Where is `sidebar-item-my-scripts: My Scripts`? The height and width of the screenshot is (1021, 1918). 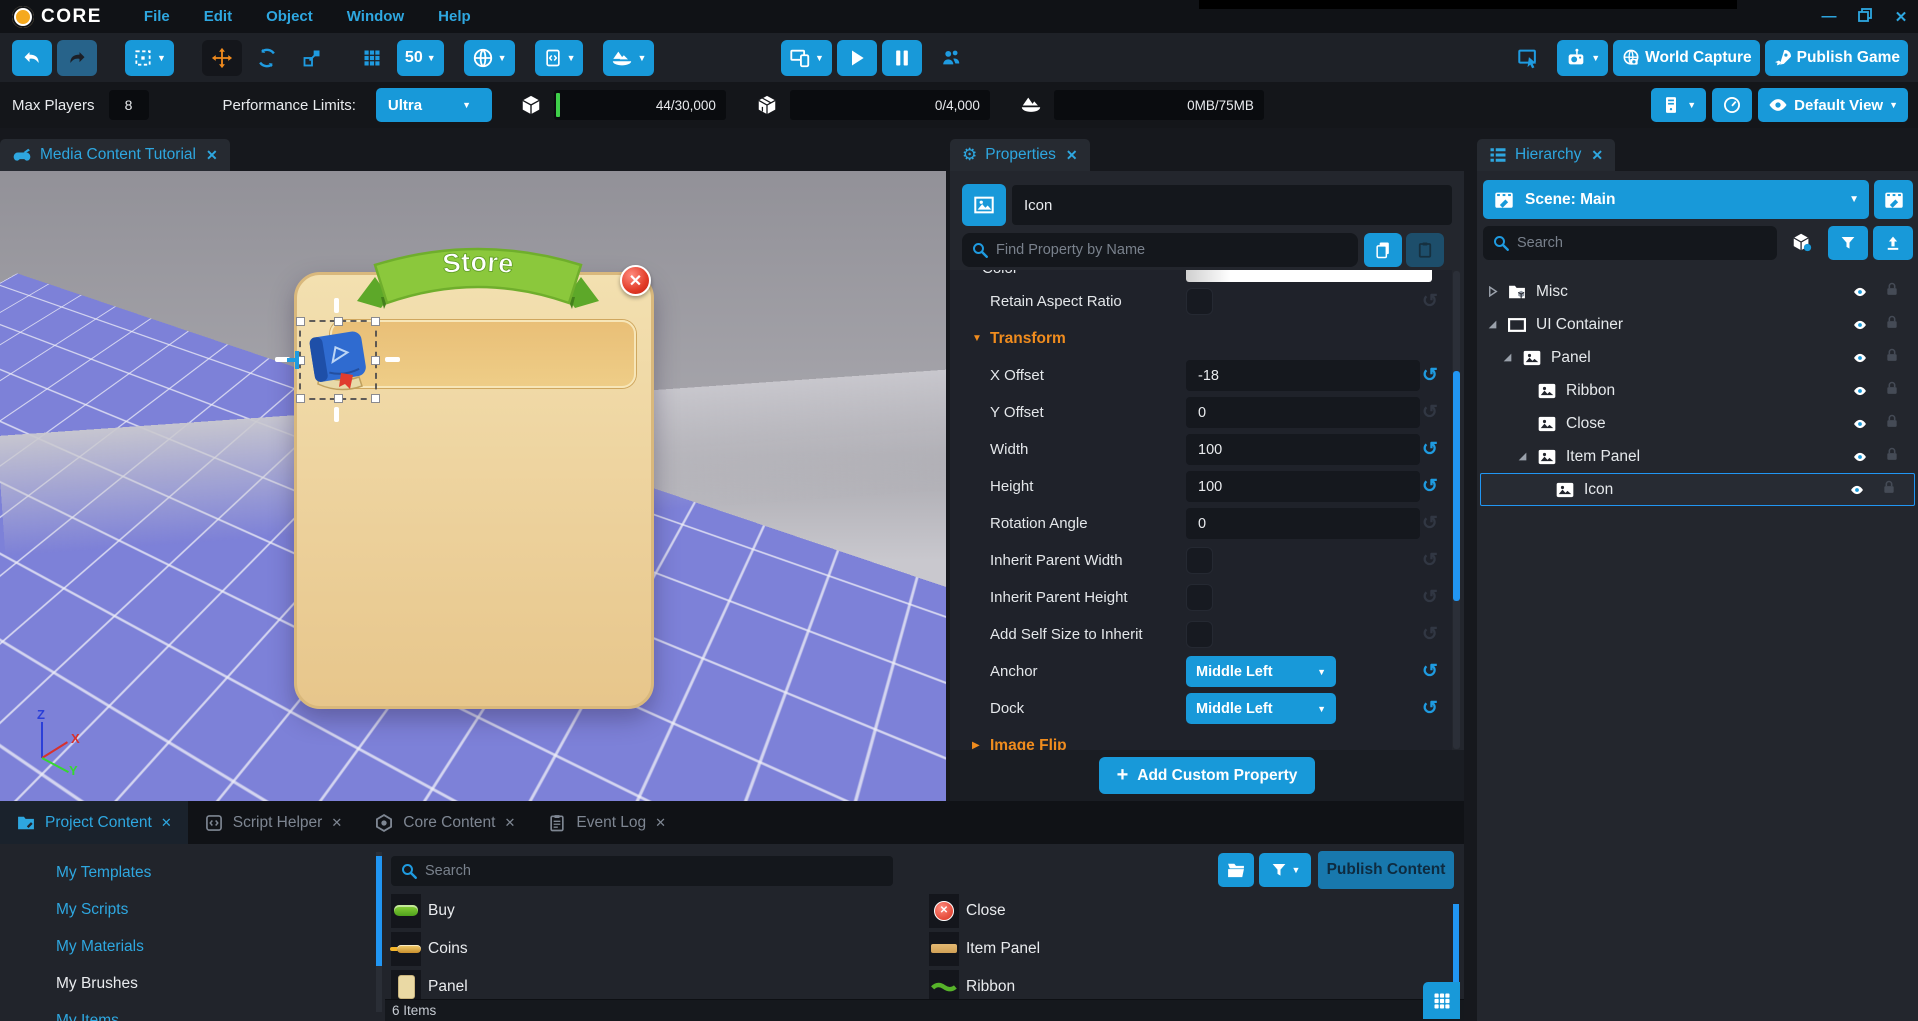
sidebar-item-my-scripts: My Scripts is located at coordinates (186, 909).